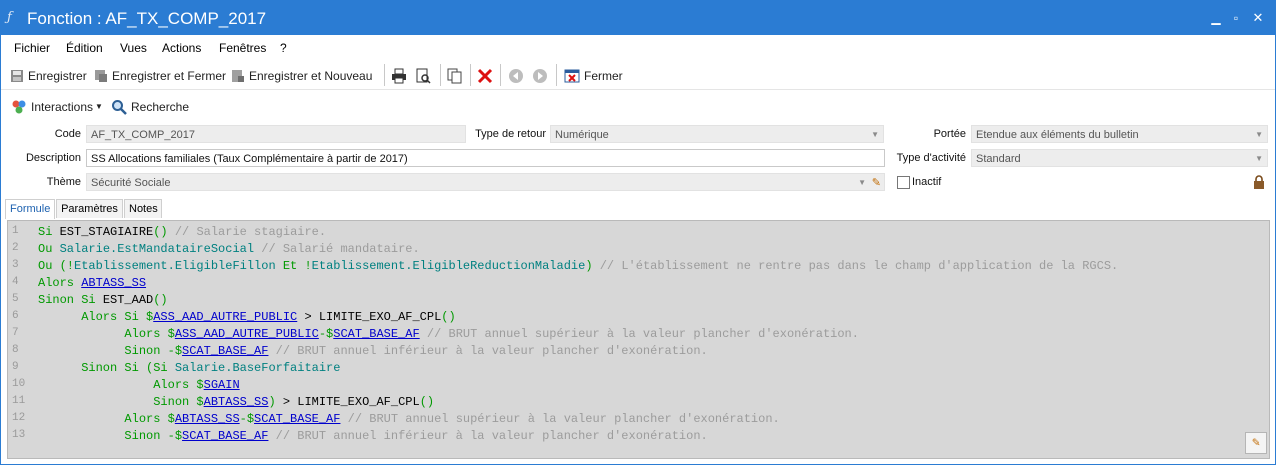 This screenshot has width=1276, height=465. What do you see at coordinates (110, 436) in the screenshot?
I see `code-token: Sinon -$` at bounding box center [110, 436].